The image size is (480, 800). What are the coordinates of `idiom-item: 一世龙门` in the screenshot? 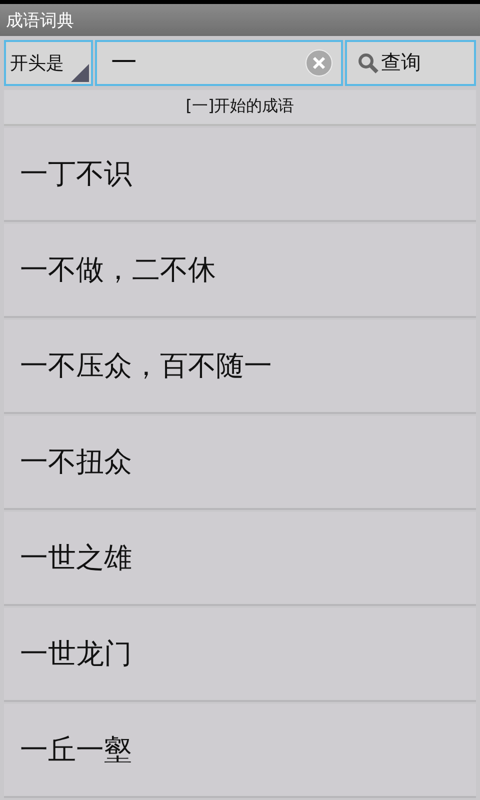 It's located at (240, 655).